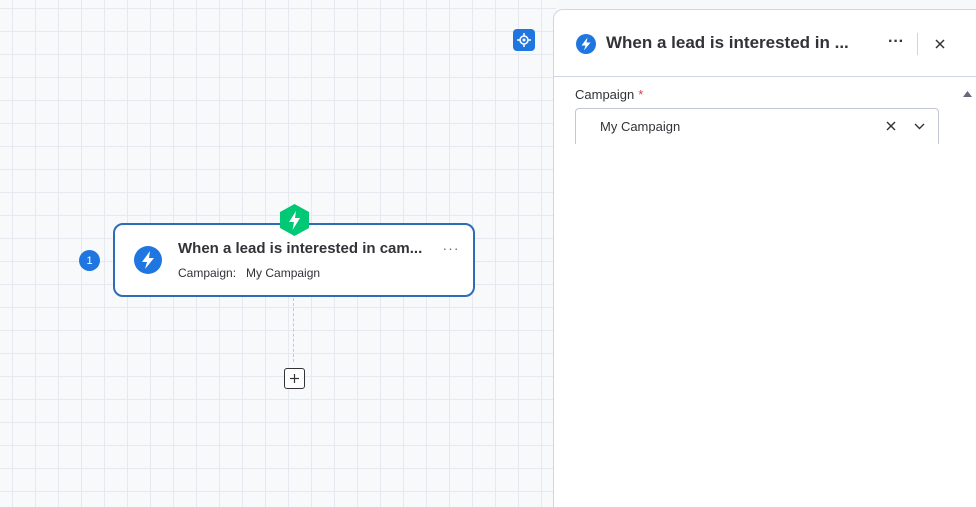  I want to click on focus-button, so click(524, 40).